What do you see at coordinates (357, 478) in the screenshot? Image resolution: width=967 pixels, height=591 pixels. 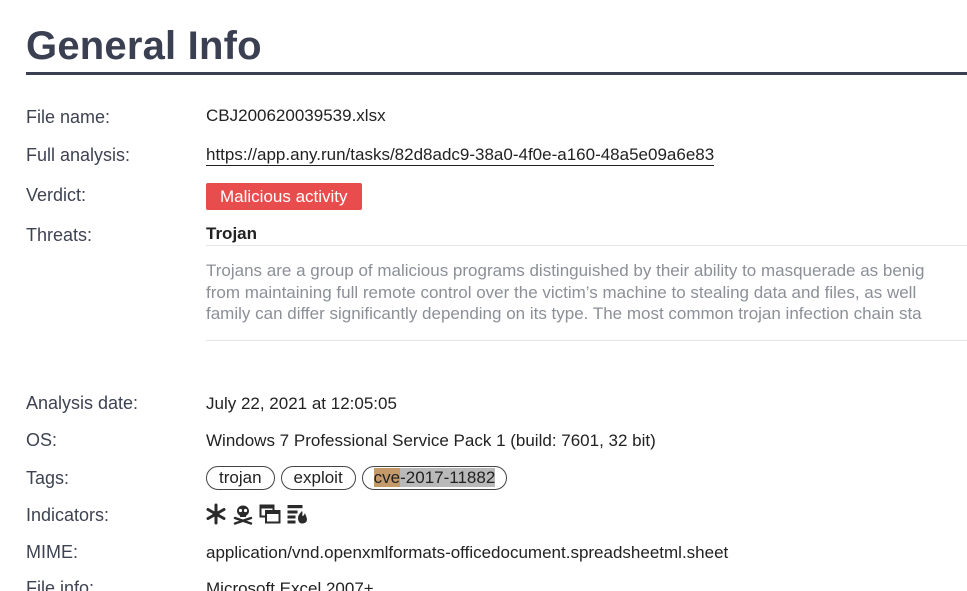 I see `tags-list: trojan exploit cve-2017-11882` at bounding box center [357, 478].